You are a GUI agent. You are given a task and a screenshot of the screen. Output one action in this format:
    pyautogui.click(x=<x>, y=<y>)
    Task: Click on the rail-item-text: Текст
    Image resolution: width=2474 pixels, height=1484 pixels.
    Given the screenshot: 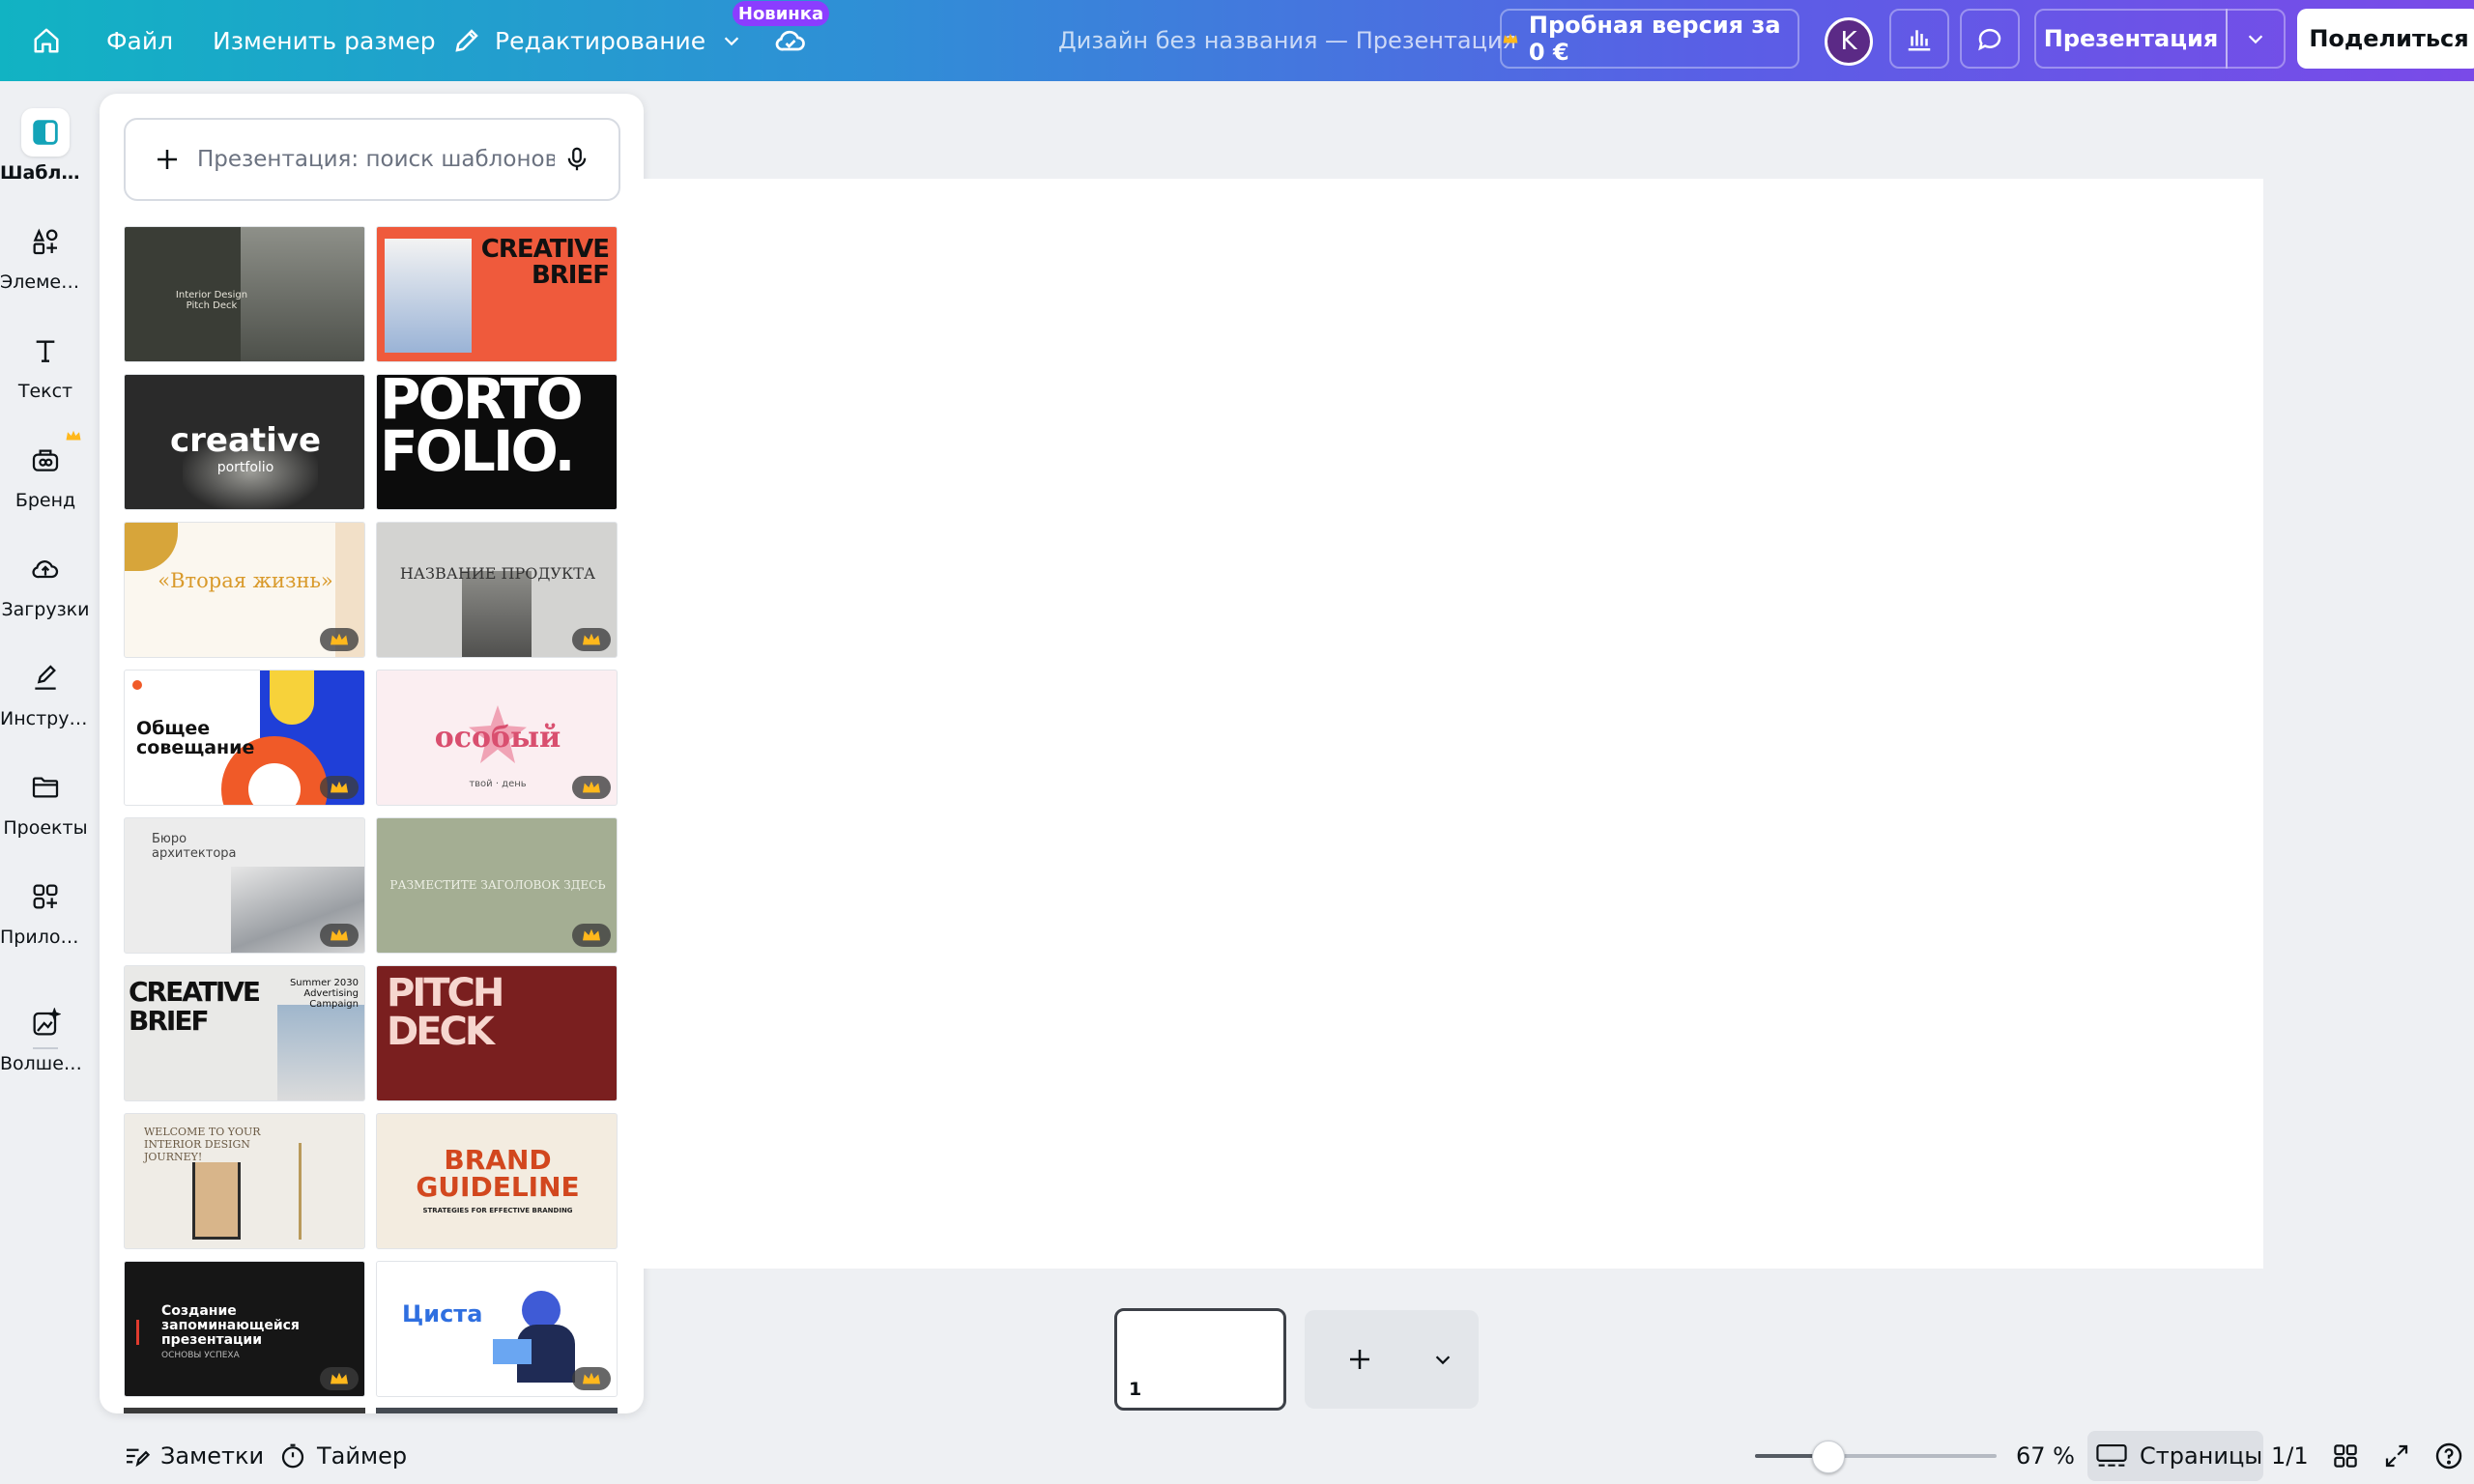 What is the action you would take?
    pyautogui.click(x=46, y=367)
    